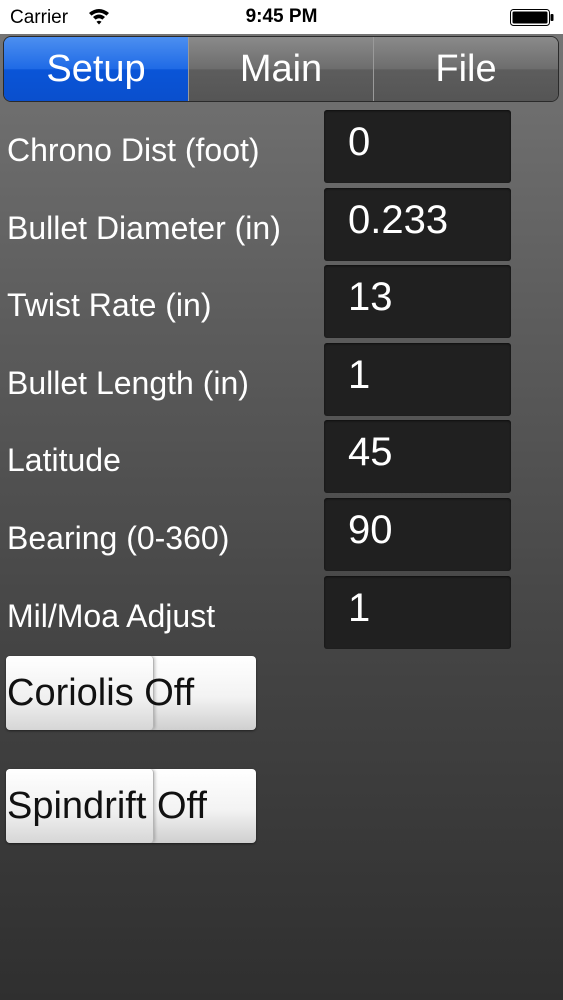 The image size is (563, 1000). I want to click on bullet-diameter-label: Bullet Diameter (in), so click(144, 227).